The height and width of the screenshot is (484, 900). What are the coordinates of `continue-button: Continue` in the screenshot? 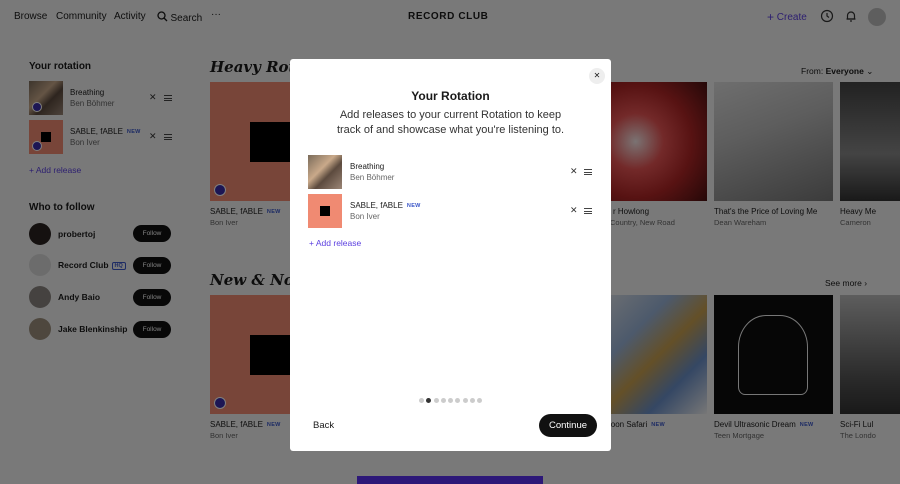 It's located at (568, 425).